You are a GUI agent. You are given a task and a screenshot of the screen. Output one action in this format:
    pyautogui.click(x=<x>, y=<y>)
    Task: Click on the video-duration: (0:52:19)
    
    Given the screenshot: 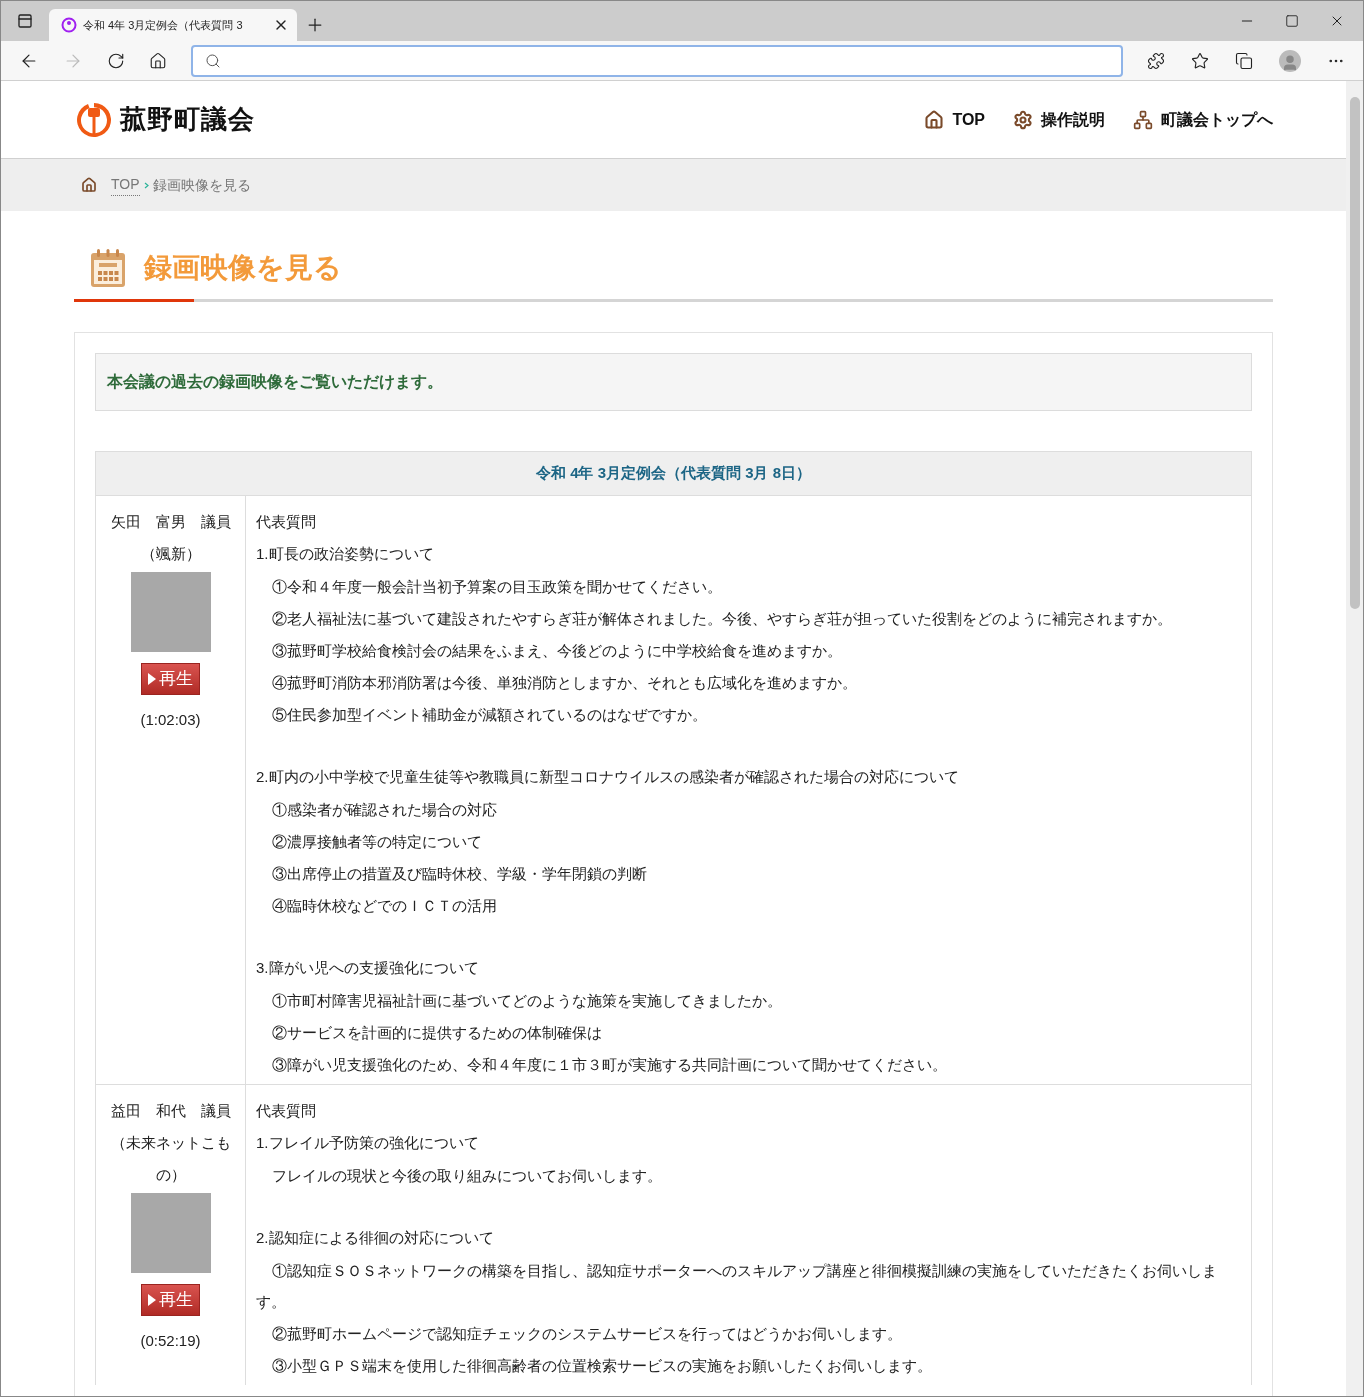 What is the action you would take?
    pyautogui.click(x=170, y=1341)
    